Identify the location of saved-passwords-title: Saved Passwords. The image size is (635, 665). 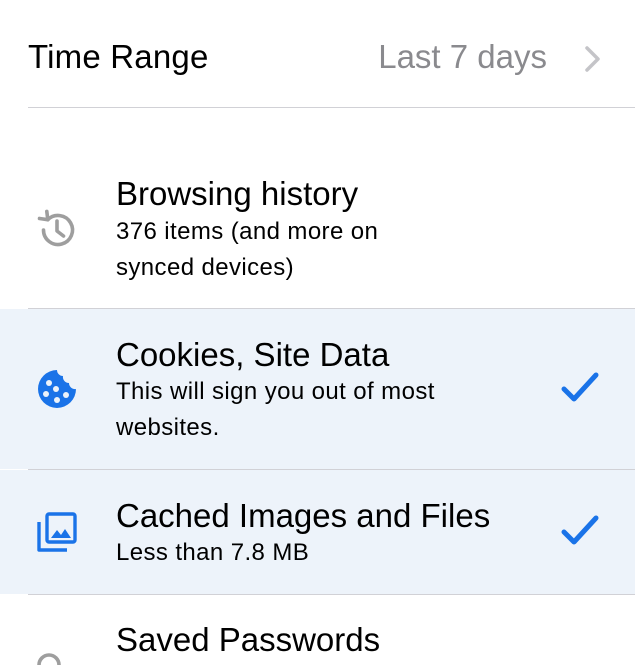
(248, 639).